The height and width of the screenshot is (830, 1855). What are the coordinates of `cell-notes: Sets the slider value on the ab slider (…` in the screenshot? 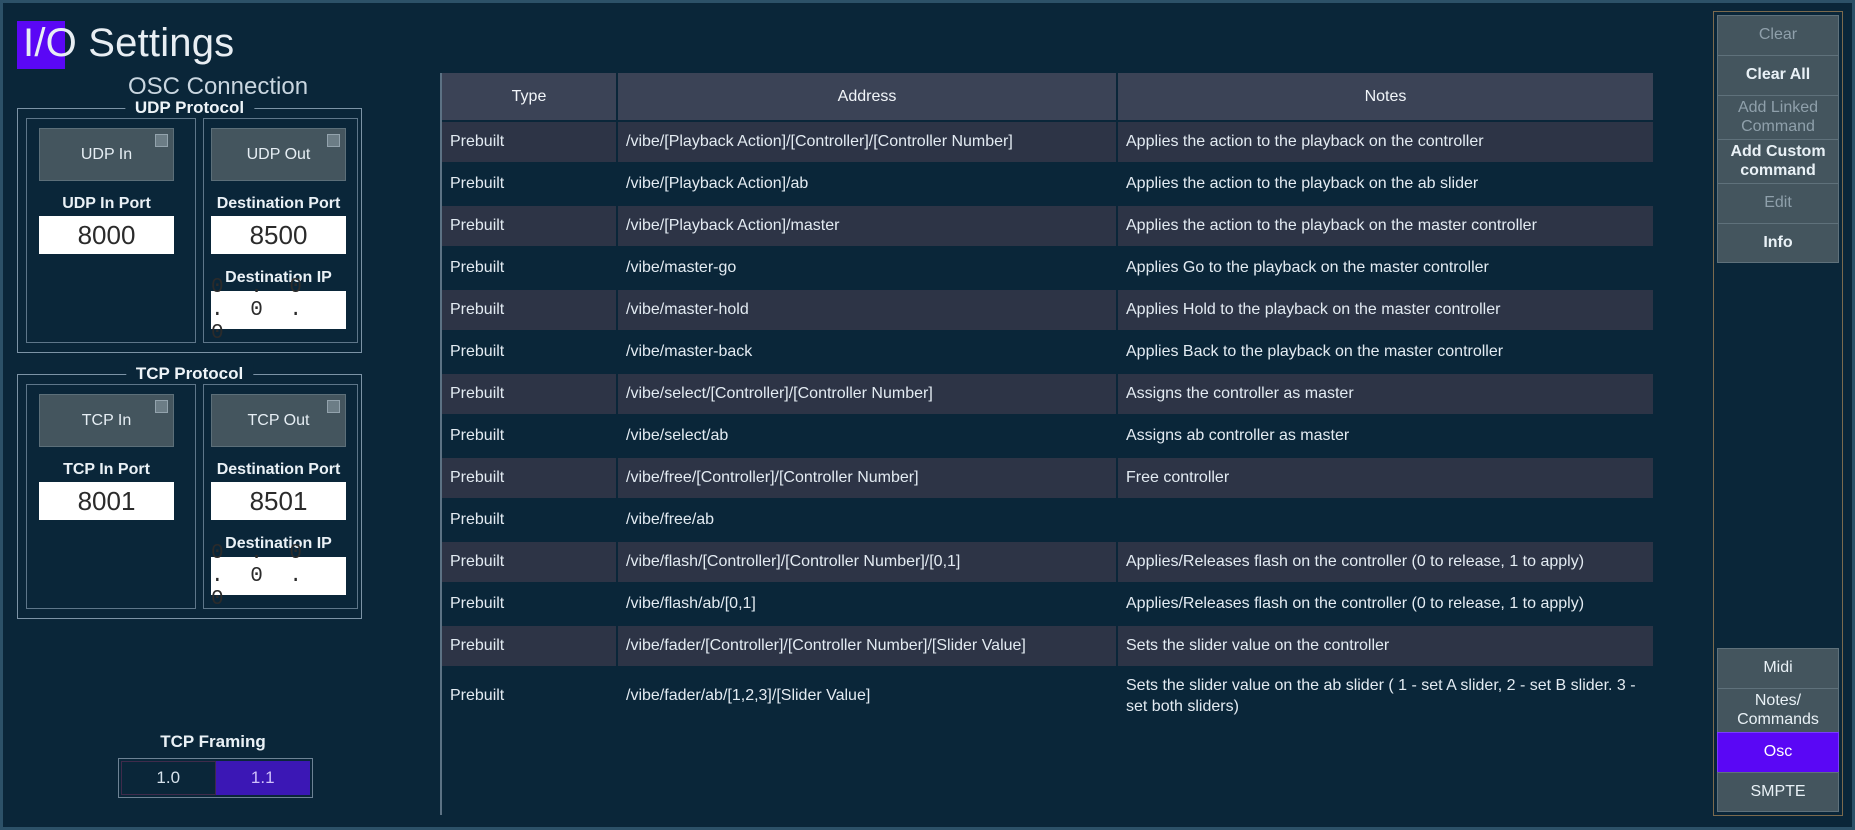 It's located at (1386, 697).